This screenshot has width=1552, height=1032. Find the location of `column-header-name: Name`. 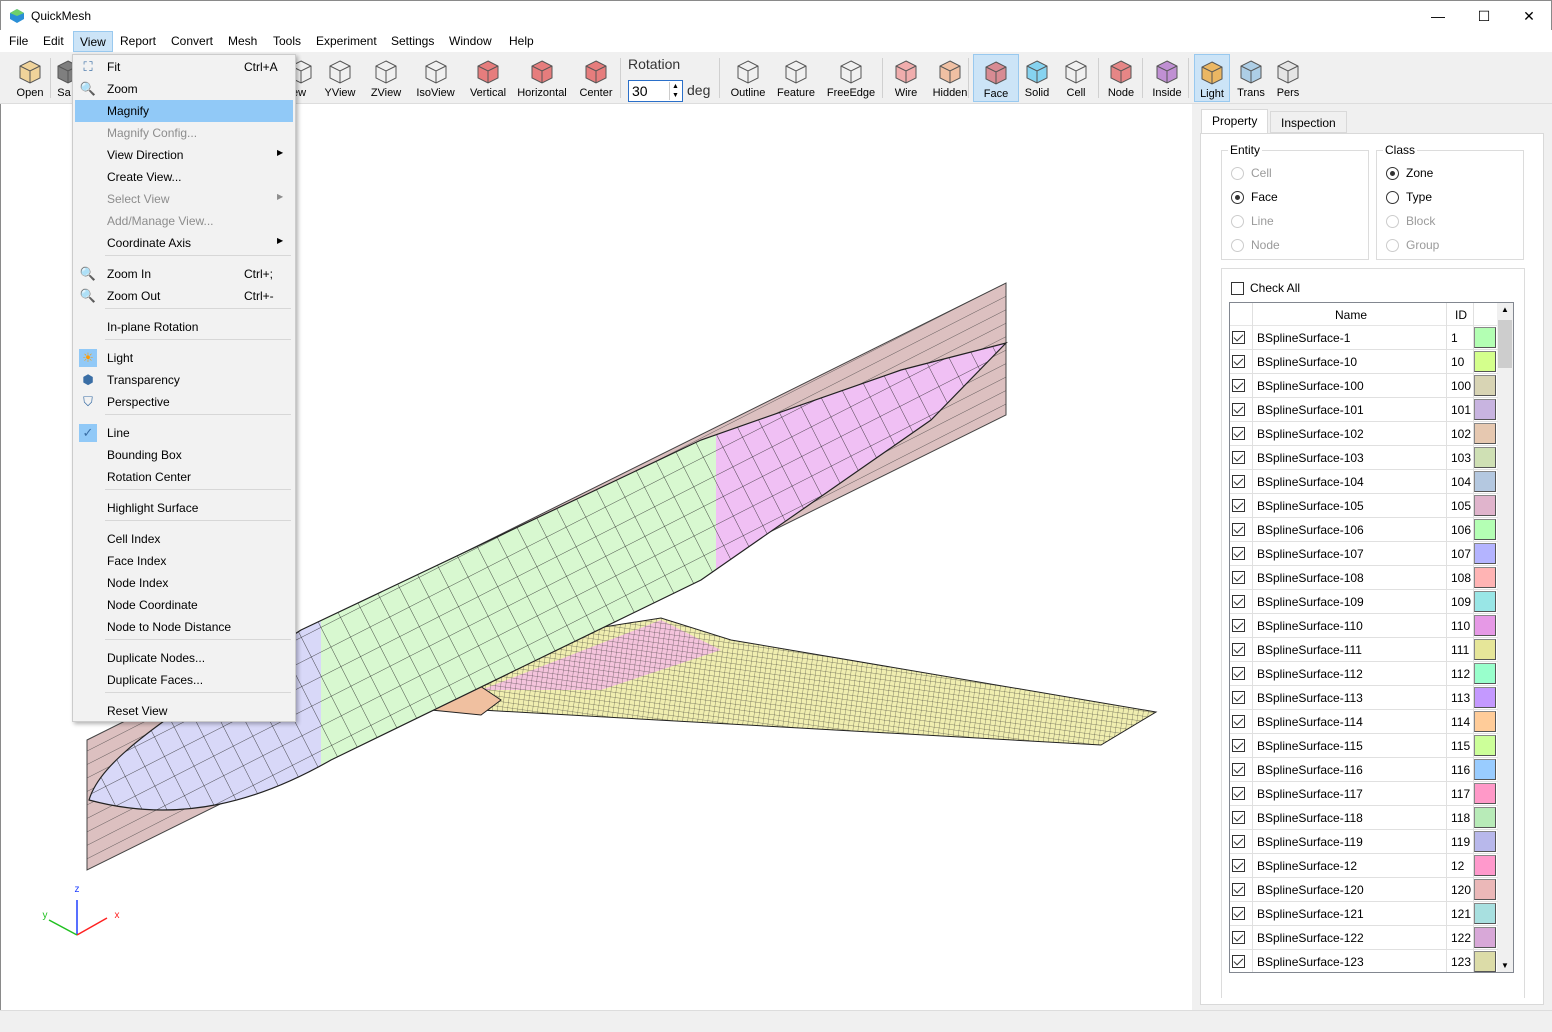

column-header-name: Name is located at coordinates (1351, 315).